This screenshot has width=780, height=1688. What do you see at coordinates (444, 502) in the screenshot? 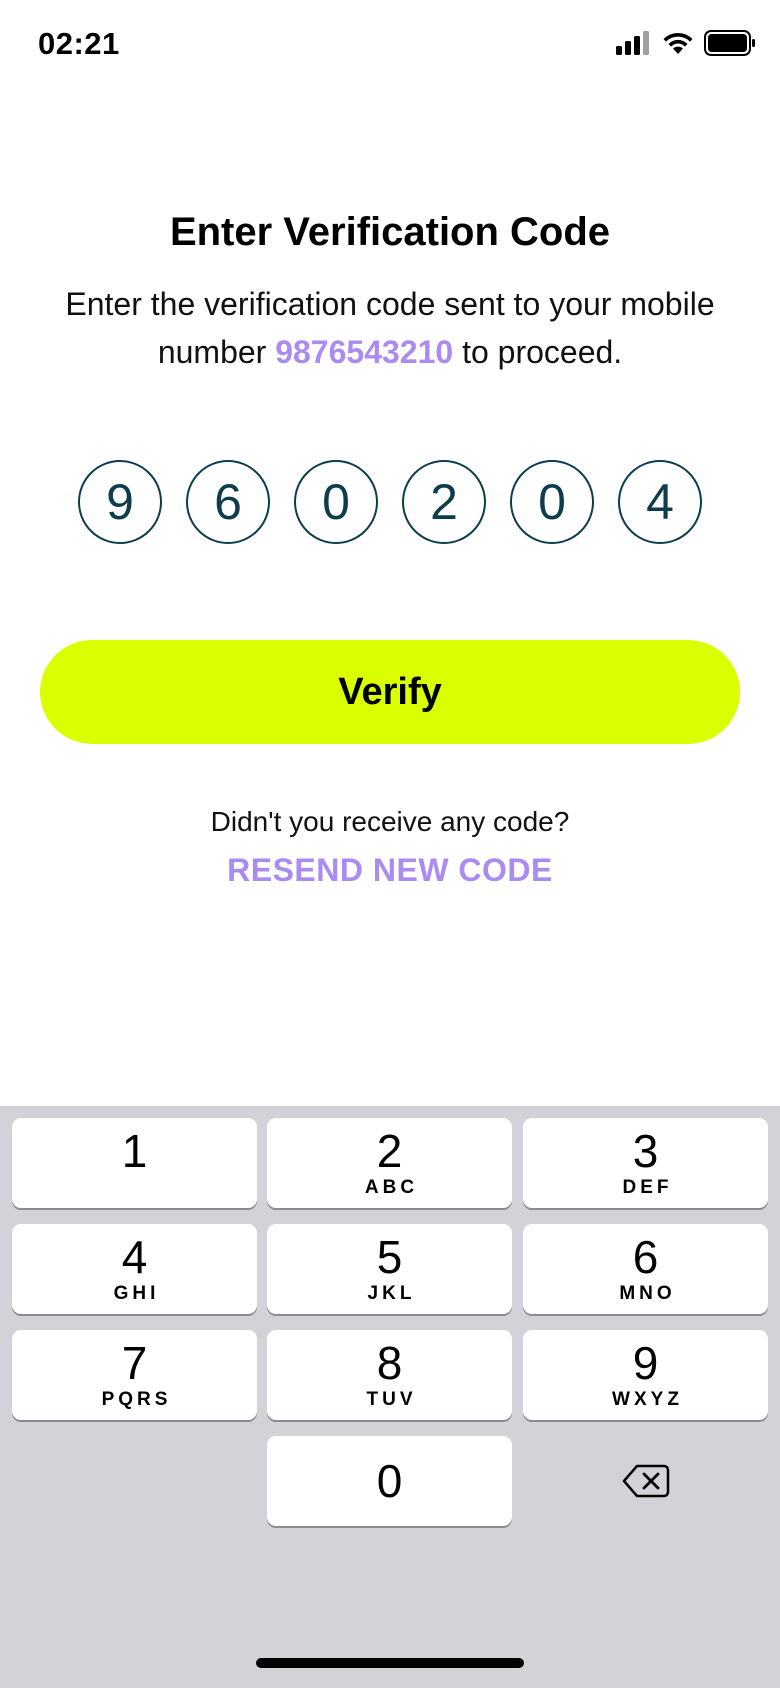
I see `code-digit-4: 2` at bounding box center [444, 502].